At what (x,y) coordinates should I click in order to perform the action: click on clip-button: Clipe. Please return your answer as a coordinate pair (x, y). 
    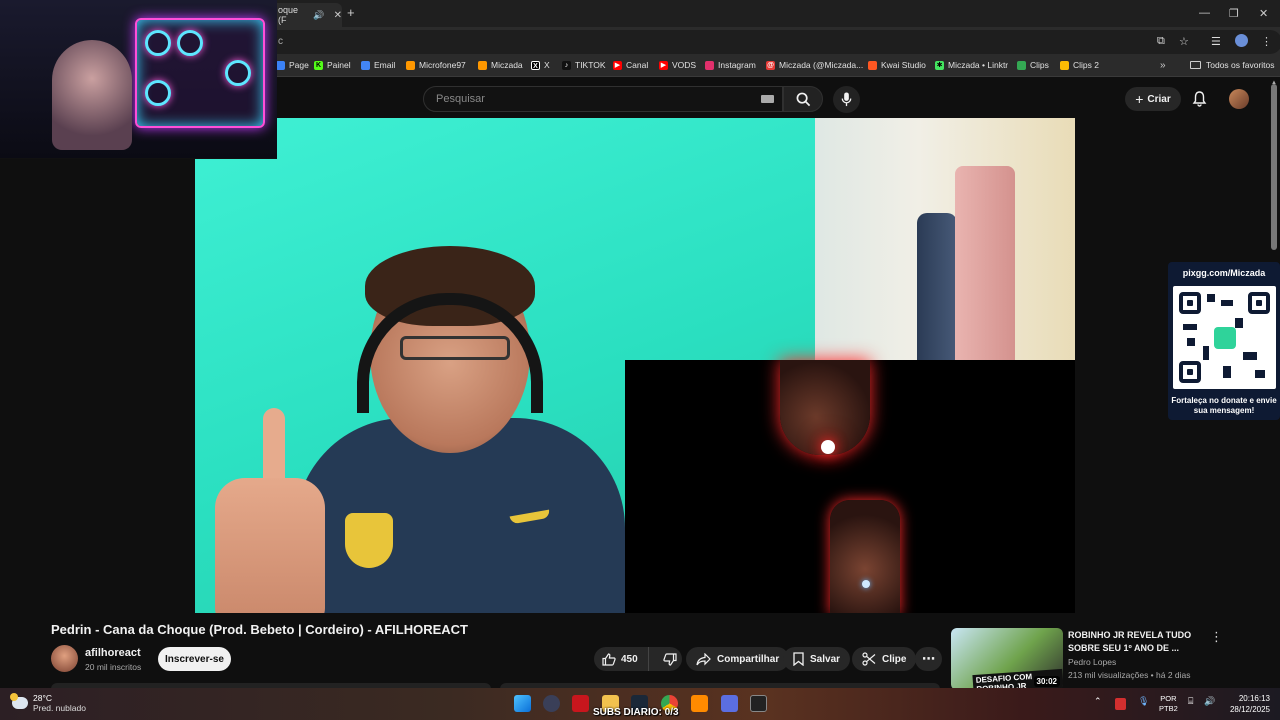
    Looking at the image, I should click on (884, 659).